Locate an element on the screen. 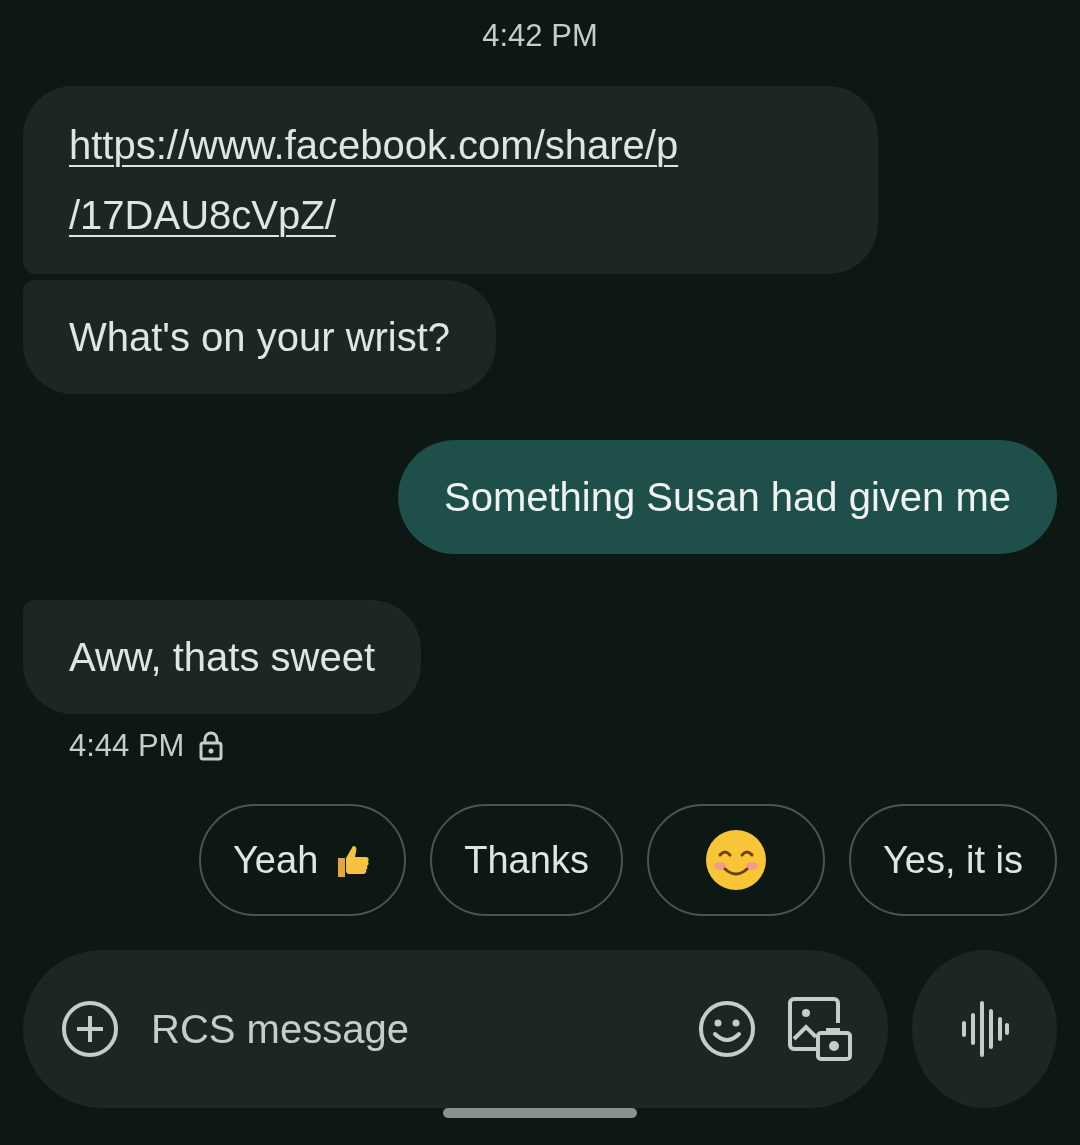  received-message: Aww, thats sweet is located at coordinates (222, 657).